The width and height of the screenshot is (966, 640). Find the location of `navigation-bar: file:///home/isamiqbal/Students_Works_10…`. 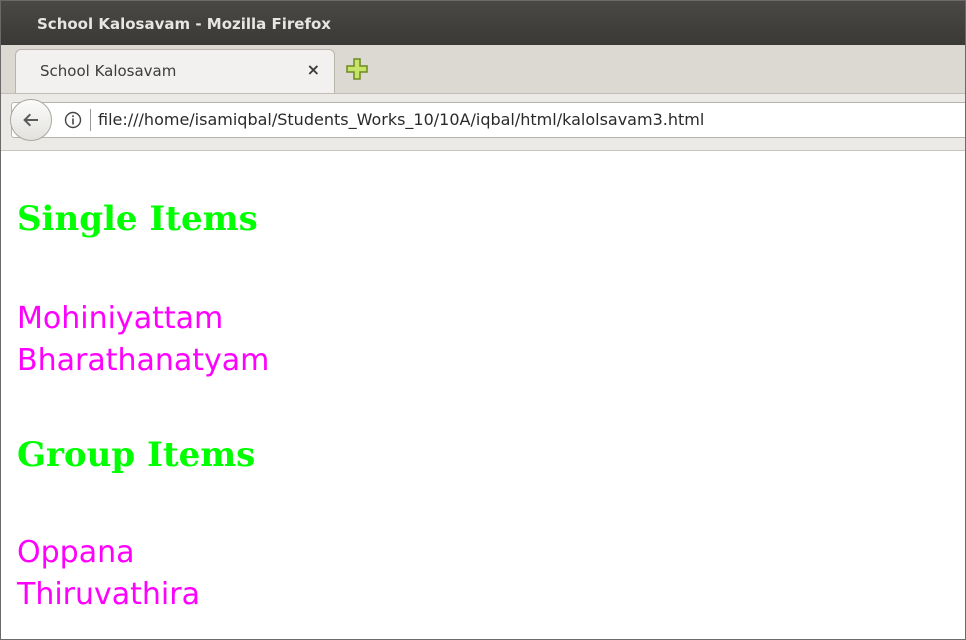

navigation-bar: file:///home/isamiqbal/Students_Works_10… is located at coordinates (483, 122).